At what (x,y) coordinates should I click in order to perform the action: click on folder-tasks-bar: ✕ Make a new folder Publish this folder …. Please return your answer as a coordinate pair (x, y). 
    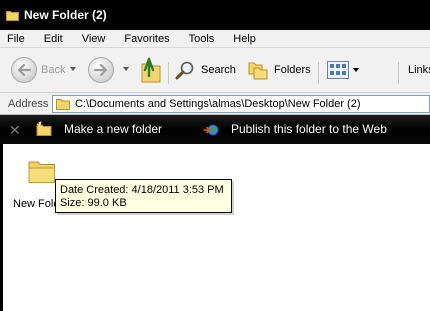
    Looking at the image, I should click on (215, 129).